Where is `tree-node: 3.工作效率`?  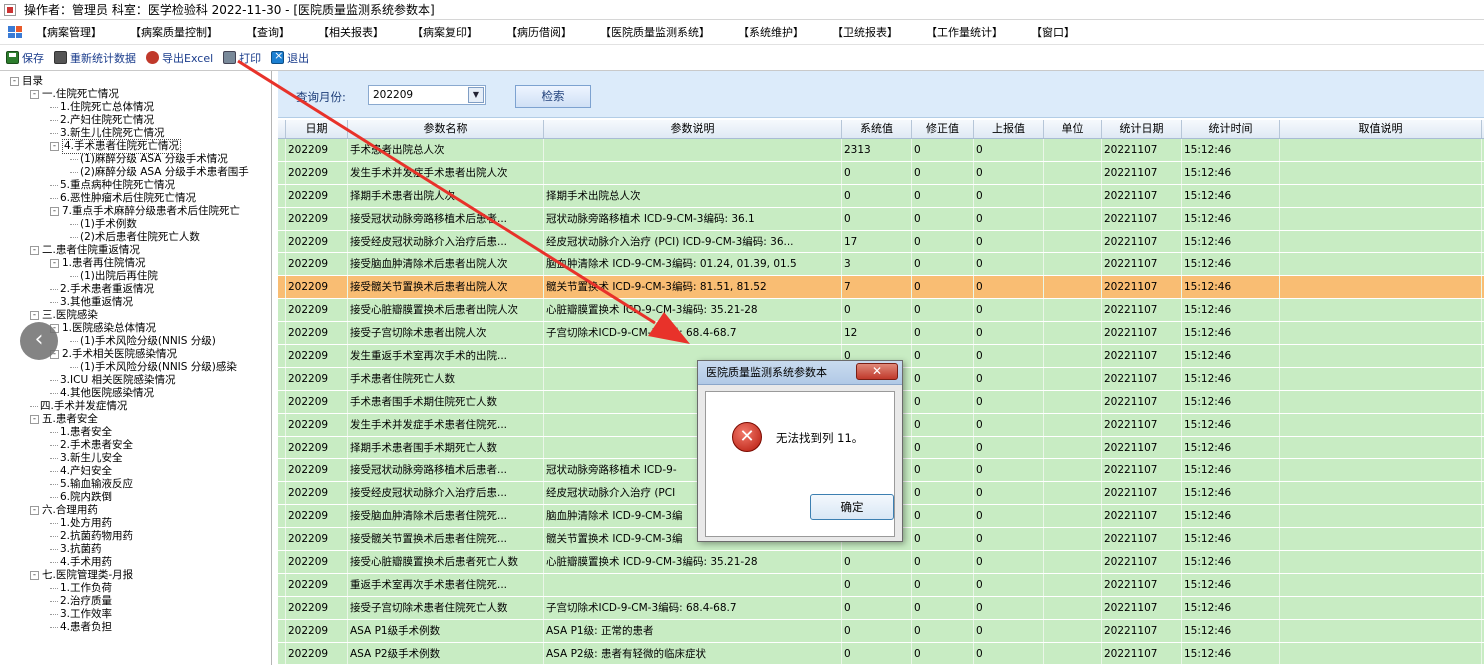
tree-node: 3.工作效率 is located at coordinates (135, 614).